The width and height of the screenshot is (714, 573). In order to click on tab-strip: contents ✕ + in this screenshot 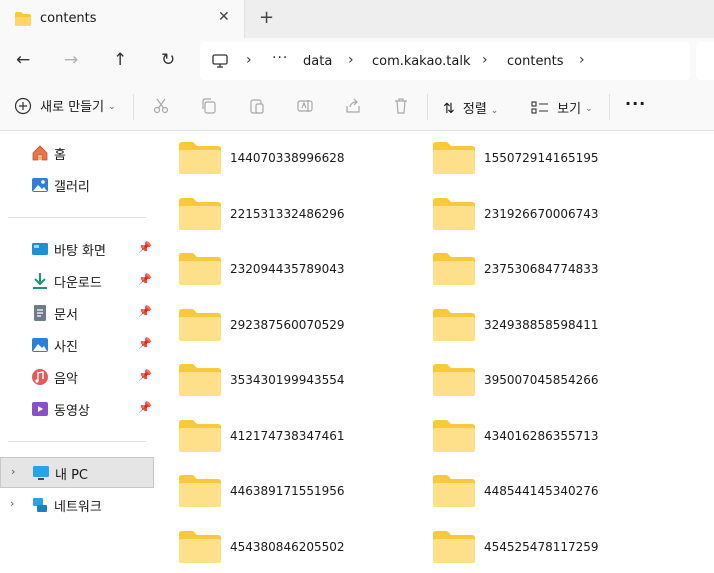, I will do `click(357, 19)`.